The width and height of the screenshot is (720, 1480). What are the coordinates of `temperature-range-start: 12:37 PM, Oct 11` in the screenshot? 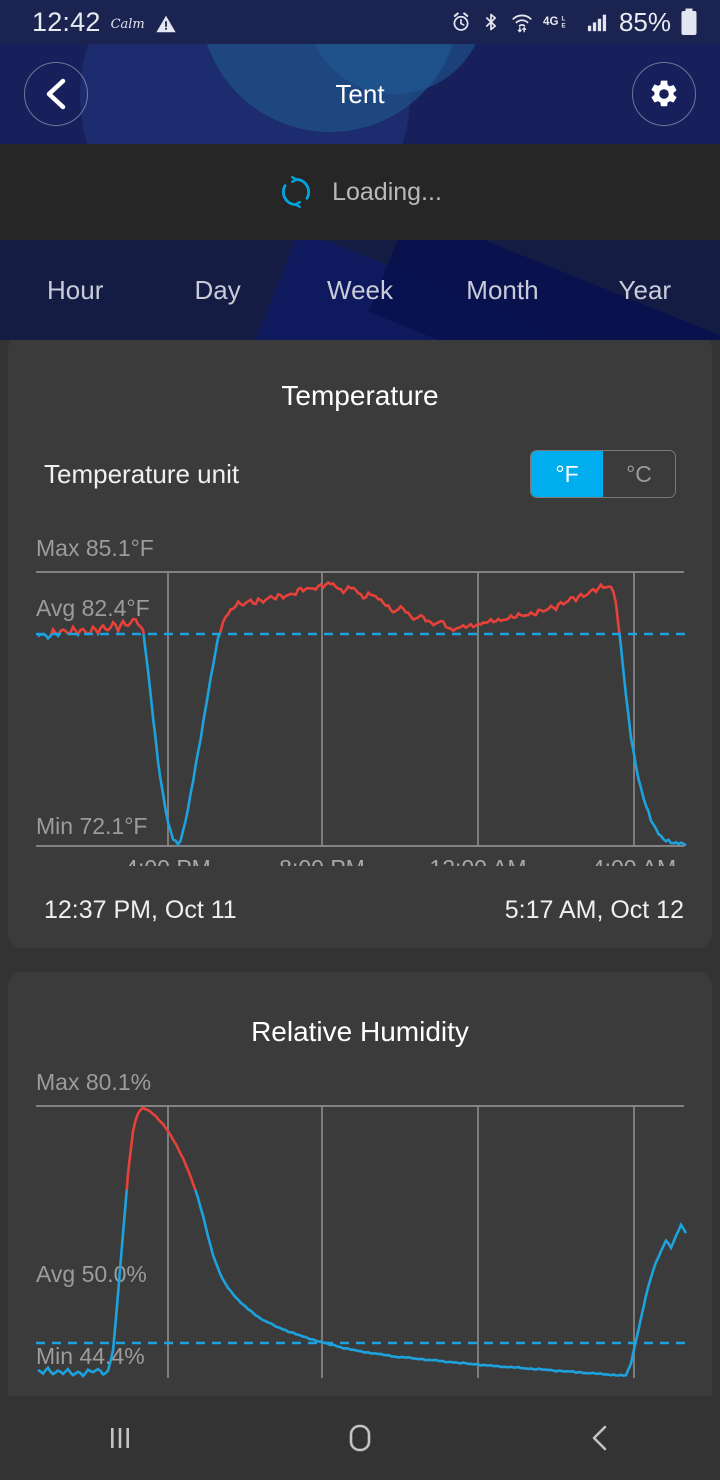 It's located at (140, 910).